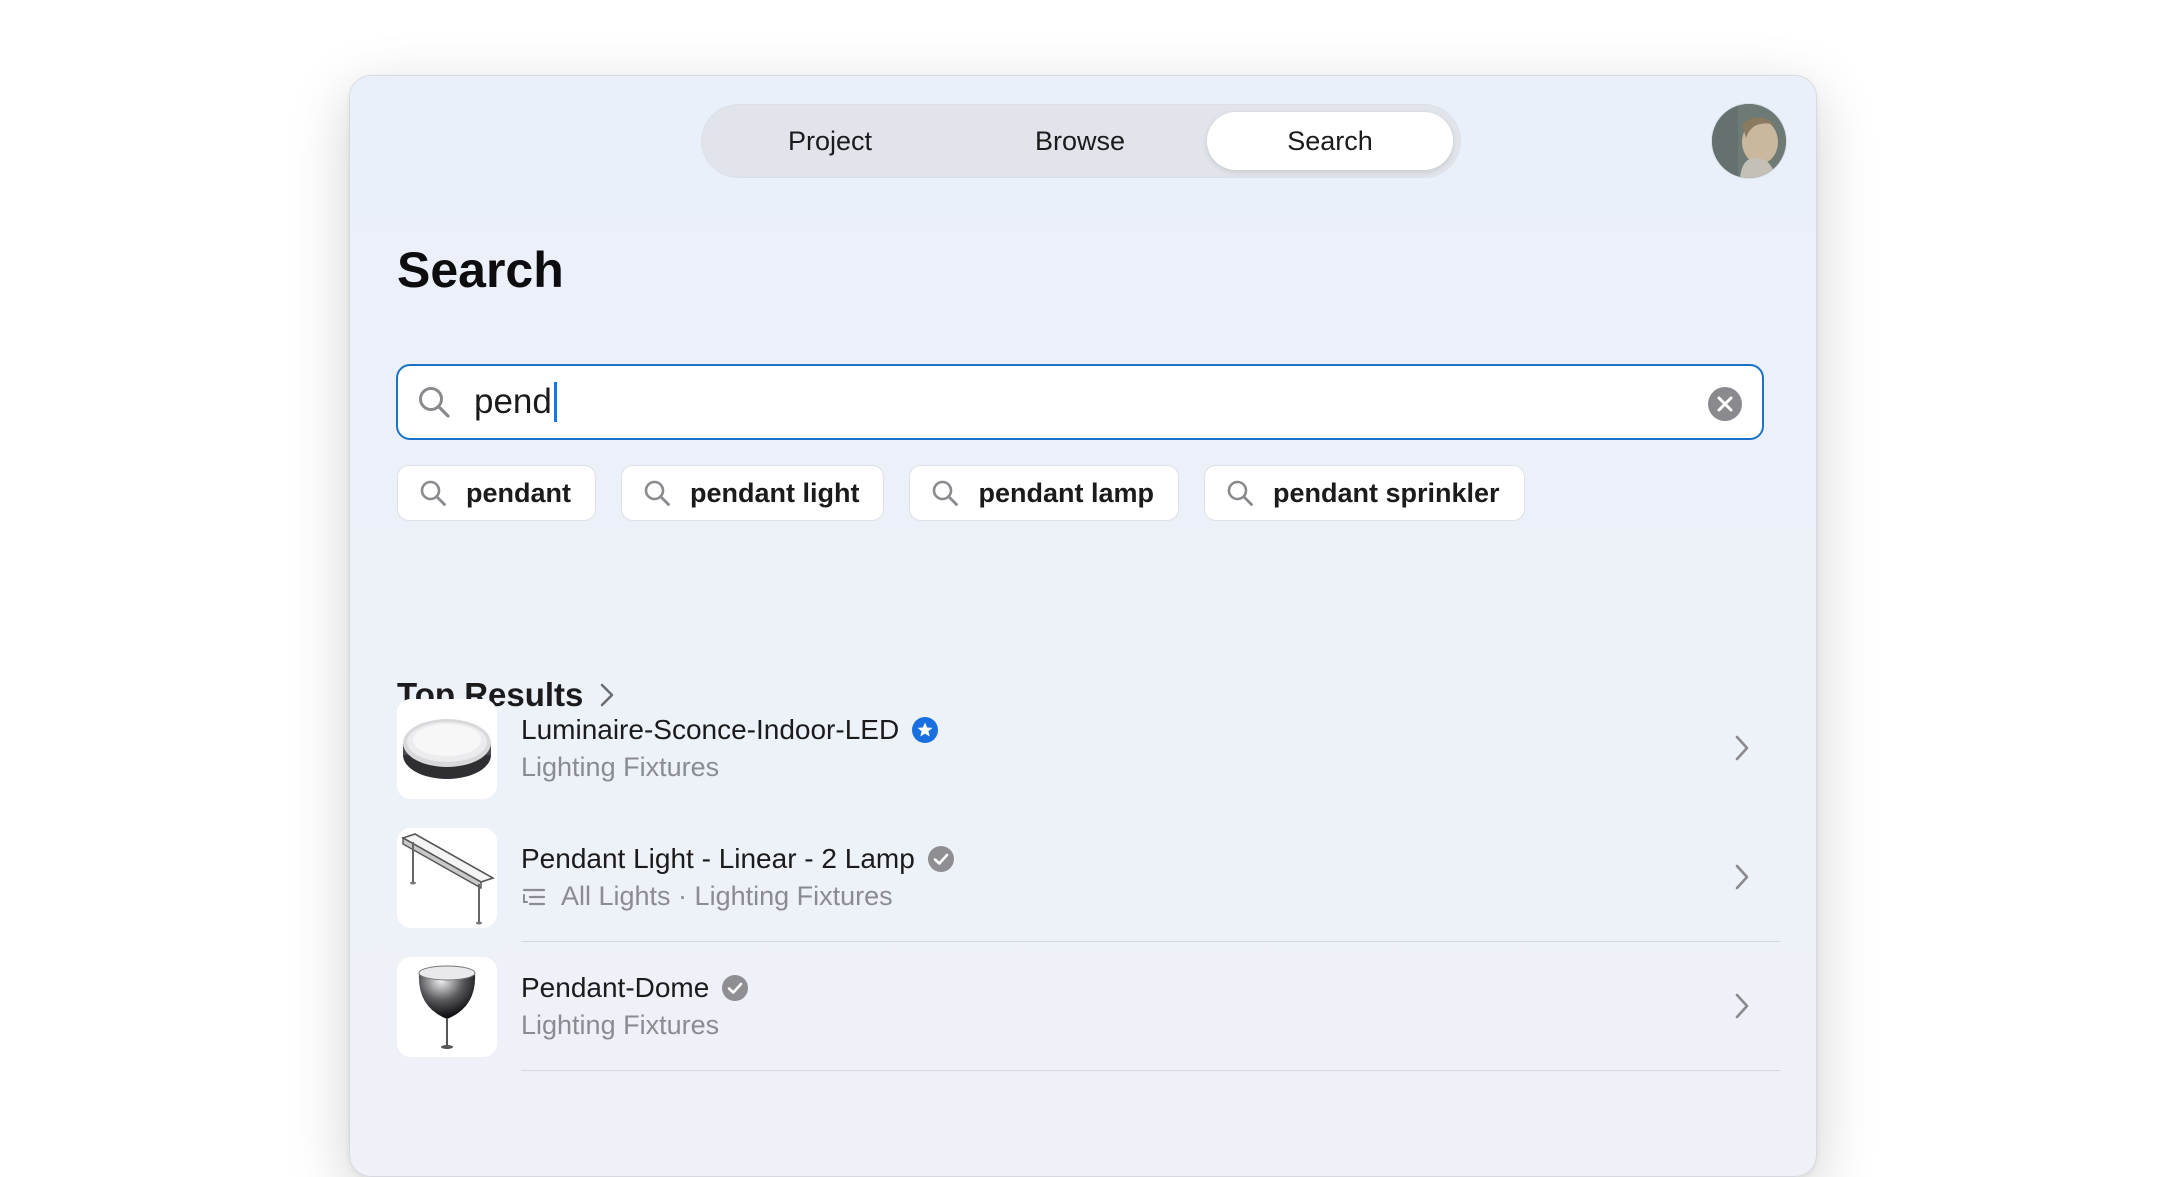 The height and width of the screenshot is (1177, 2160). What do you see at coordinates (480, 270) in the screenshot?
I see `page-title: Search` at bounding box center [480, 270].